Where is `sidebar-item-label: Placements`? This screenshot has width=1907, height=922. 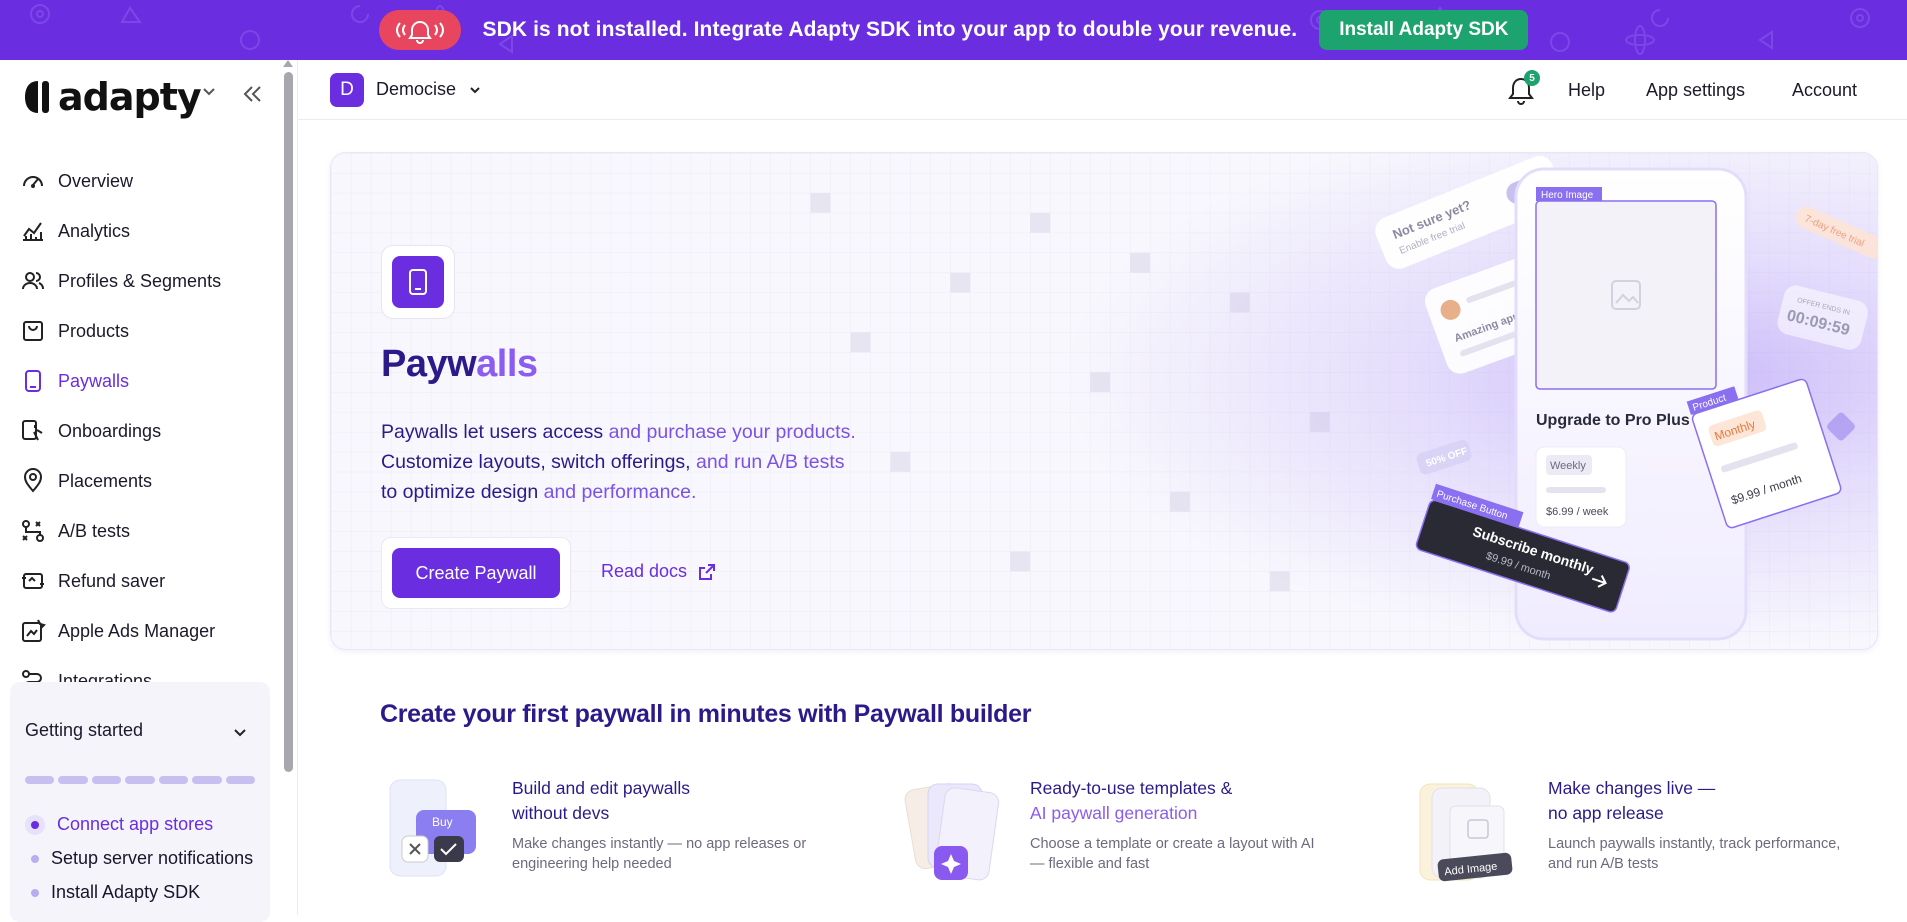 sidebar-item-label: Placements is located at coordinates (105, 480).